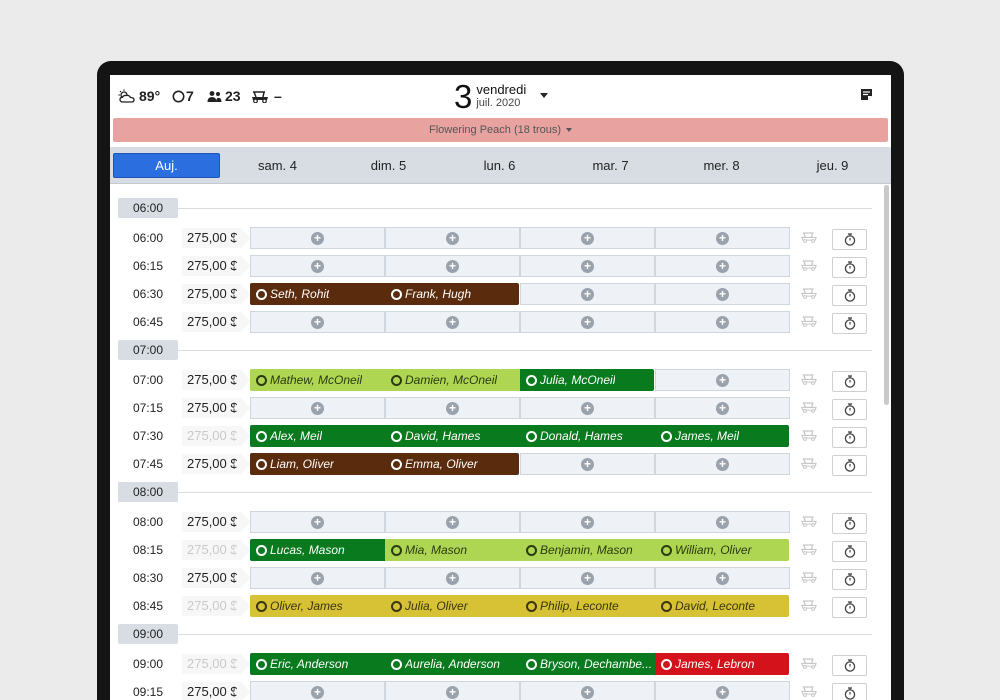  Describe the element at coordinates (317, 550) in the screenshot. I see `booking-slot: Lucas, Mason` at that location.